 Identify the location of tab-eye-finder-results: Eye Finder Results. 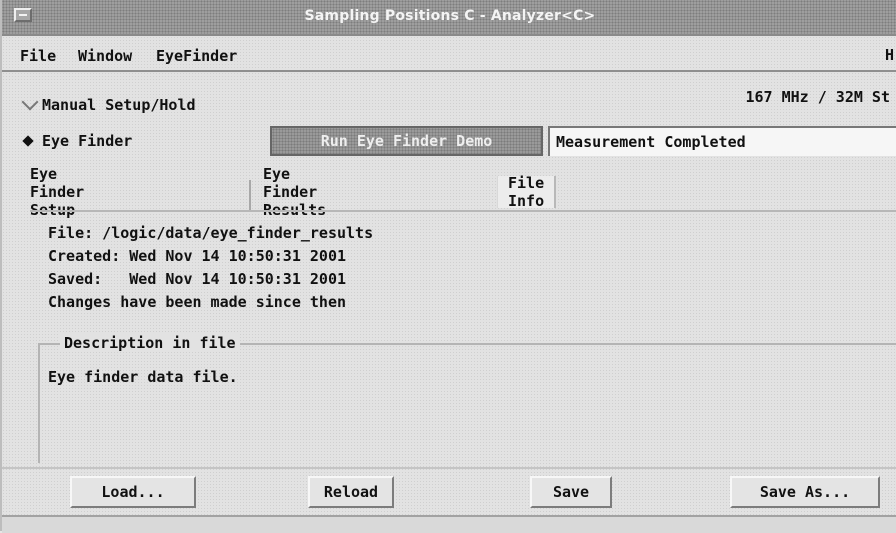
(294, 192).